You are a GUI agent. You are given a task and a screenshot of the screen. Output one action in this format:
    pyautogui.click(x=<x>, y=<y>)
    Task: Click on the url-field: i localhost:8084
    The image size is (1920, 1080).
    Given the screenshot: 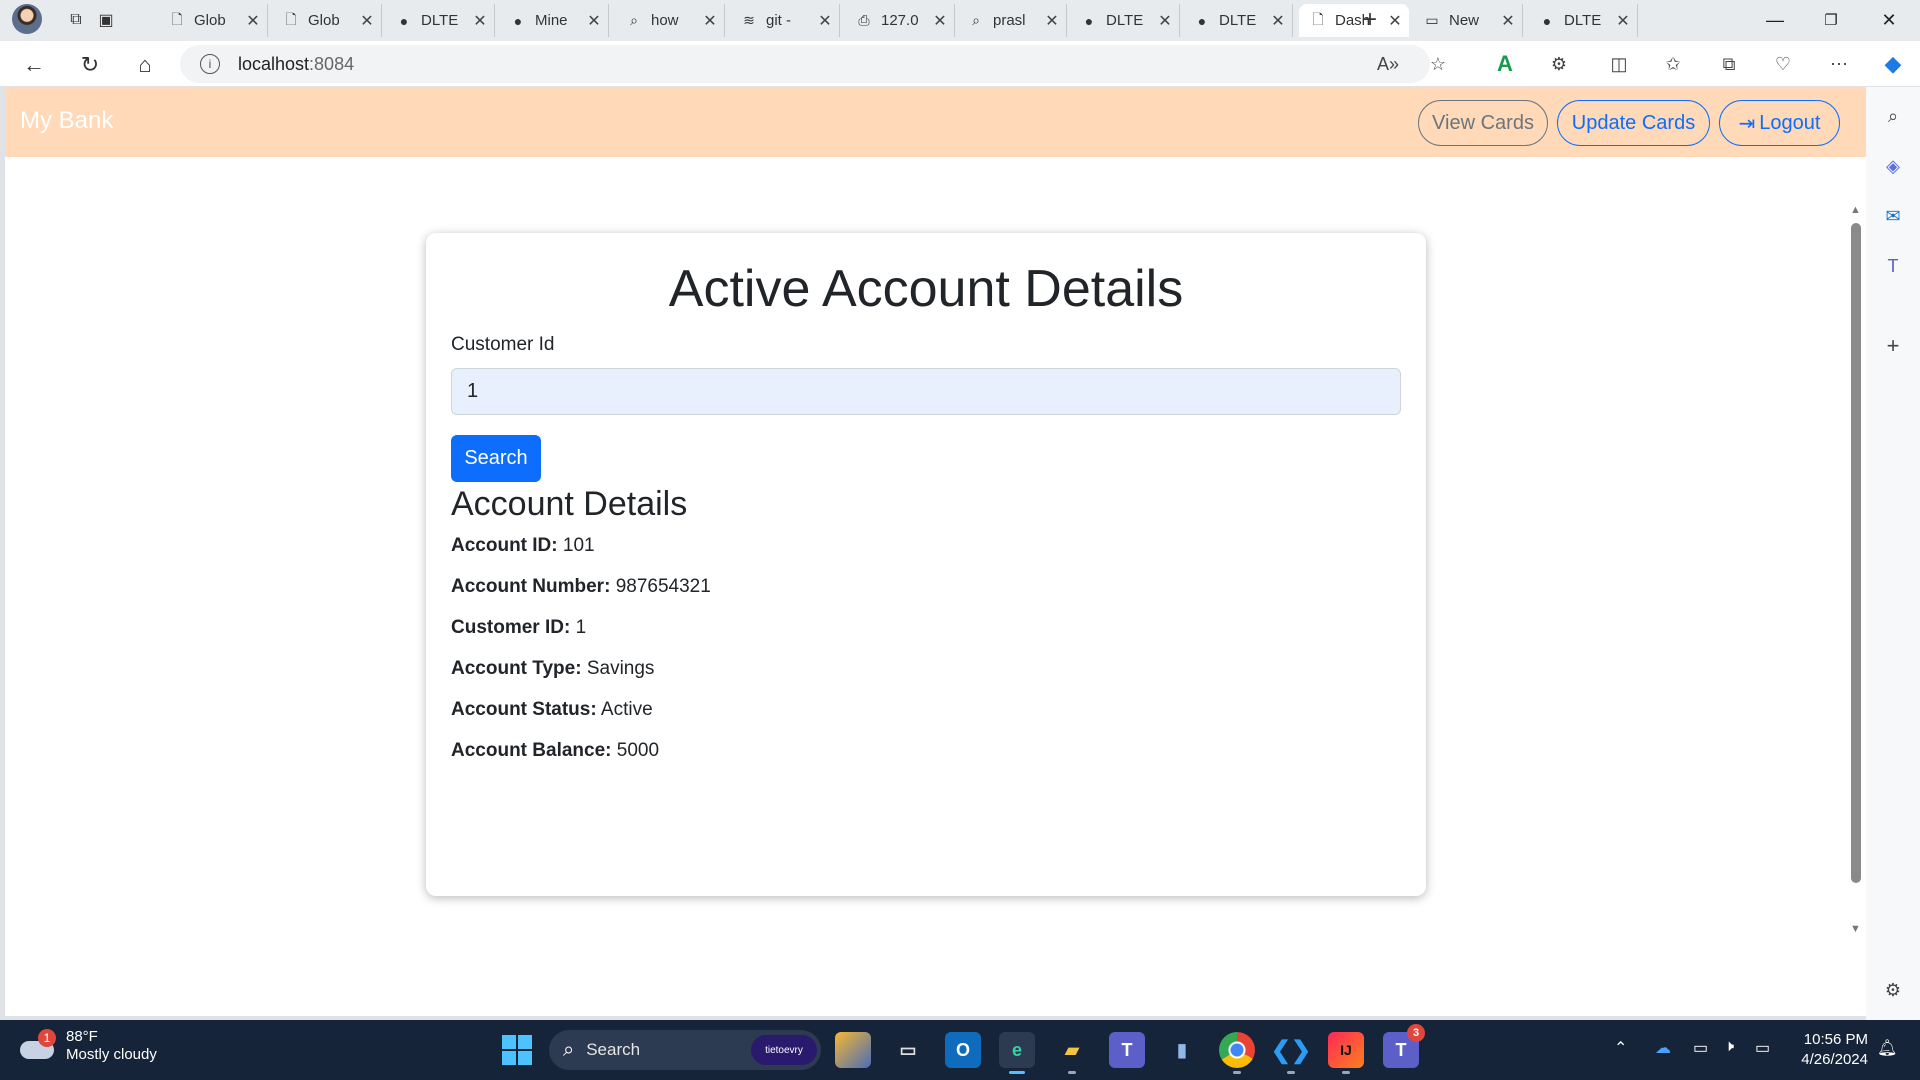 What is the action you would take?
    pyautogui.click(x=805, y=64)
    